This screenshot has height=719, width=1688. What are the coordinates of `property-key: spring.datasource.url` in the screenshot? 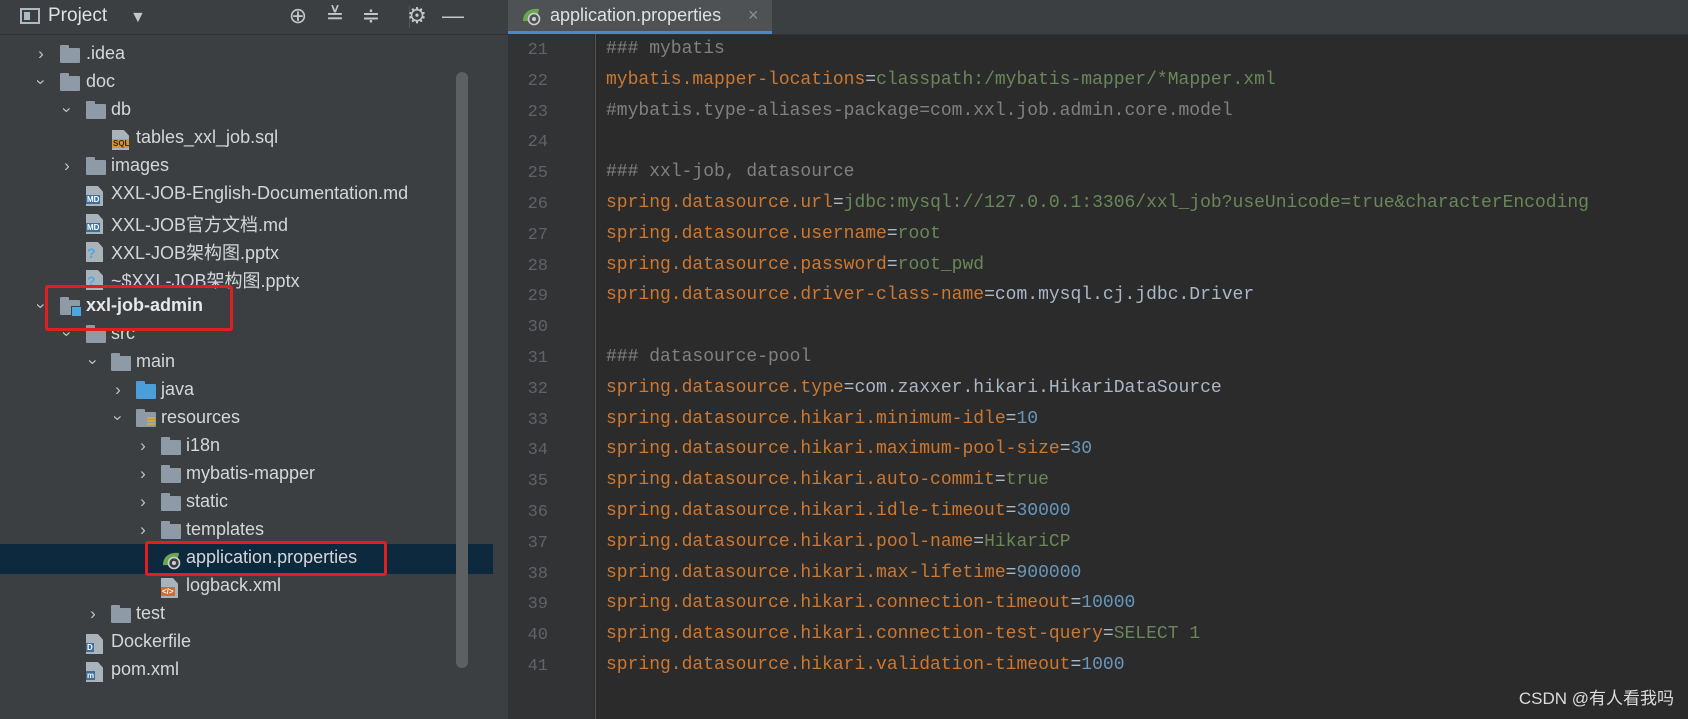 It's located at (719, 203).